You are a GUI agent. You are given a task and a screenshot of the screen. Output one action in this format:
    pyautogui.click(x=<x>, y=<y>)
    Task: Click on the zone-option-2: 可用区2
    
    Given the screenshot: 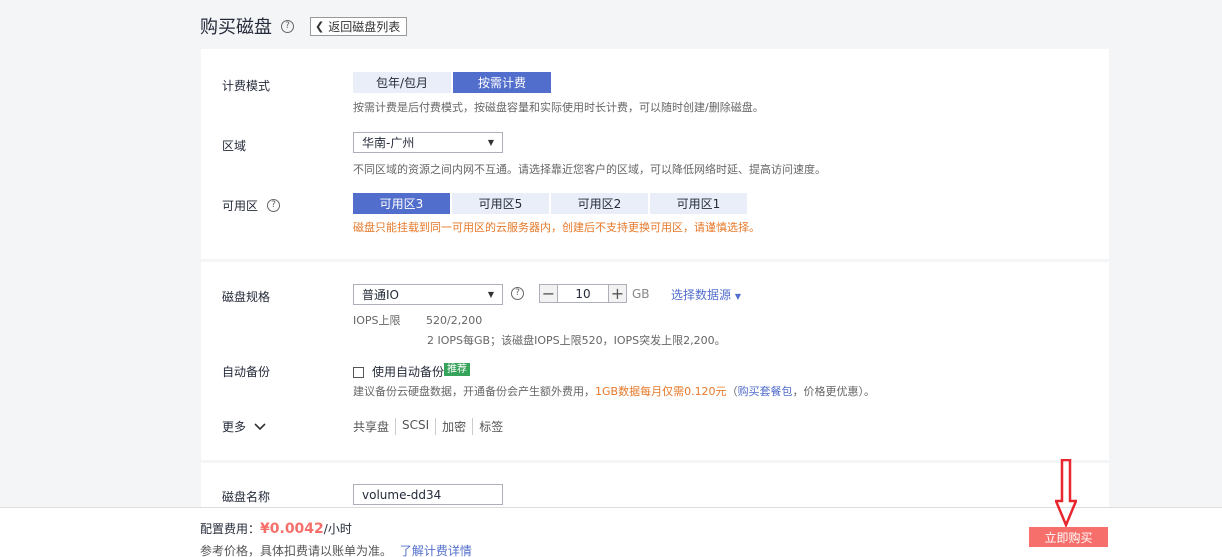 What is the action you would take?
    pyautogui.click(x=599, y=203)
    